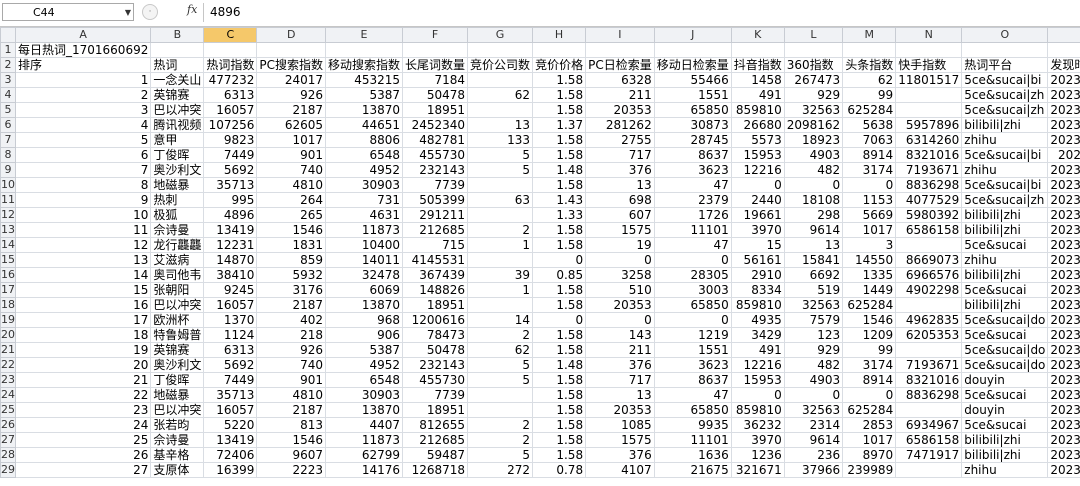 This screenshot has width=1080, height=486. Describe the element at coordinates (291, 170) in the screenshot. I see `cell: 740` at that location.